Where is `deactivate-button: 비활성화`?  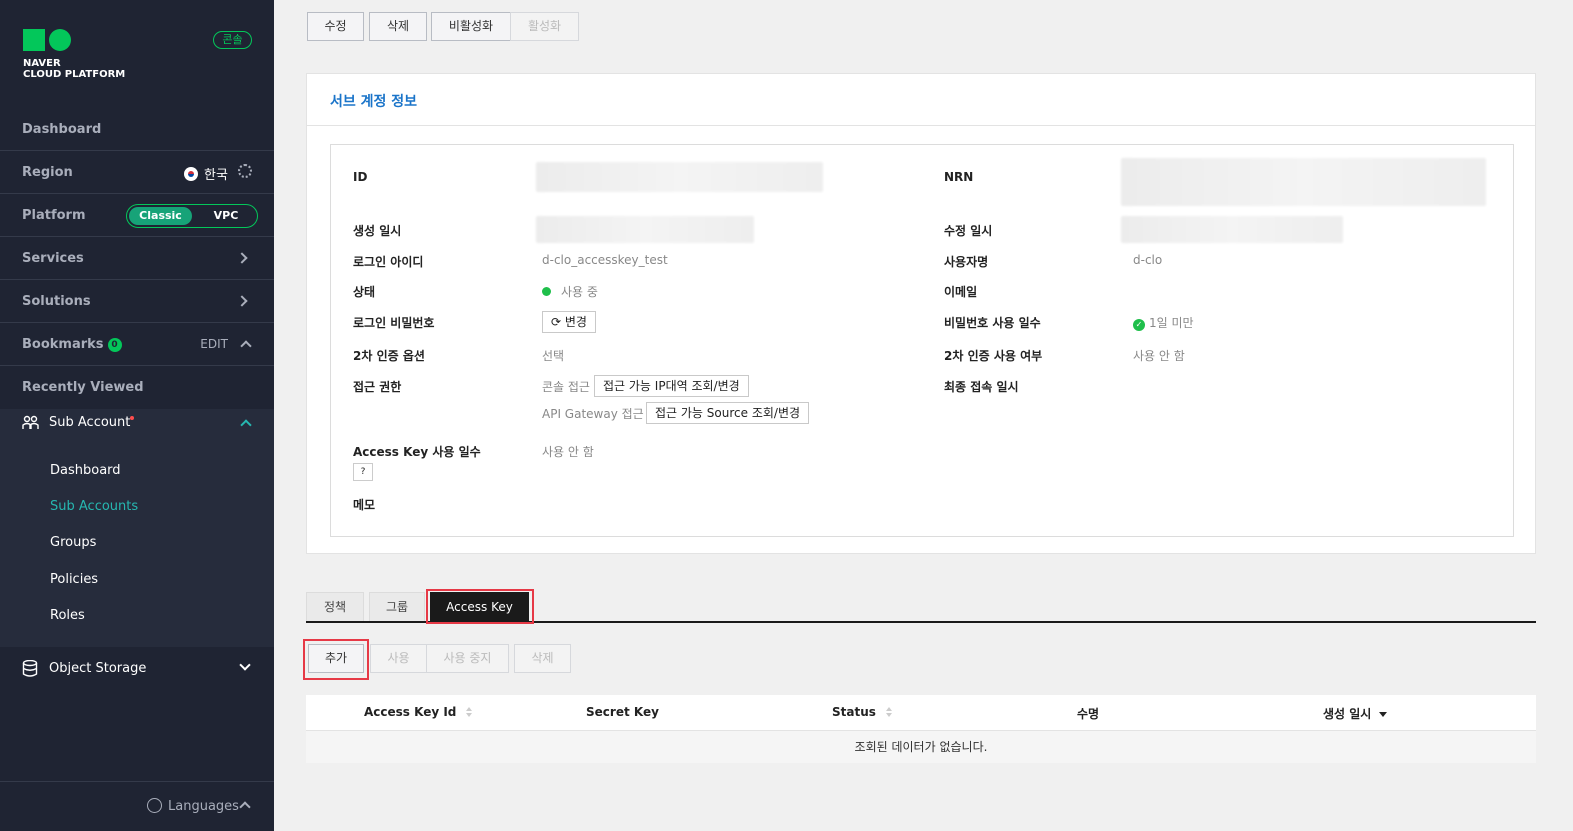
deactivate-button: 비활성화 is located at coordinates (471, 26).